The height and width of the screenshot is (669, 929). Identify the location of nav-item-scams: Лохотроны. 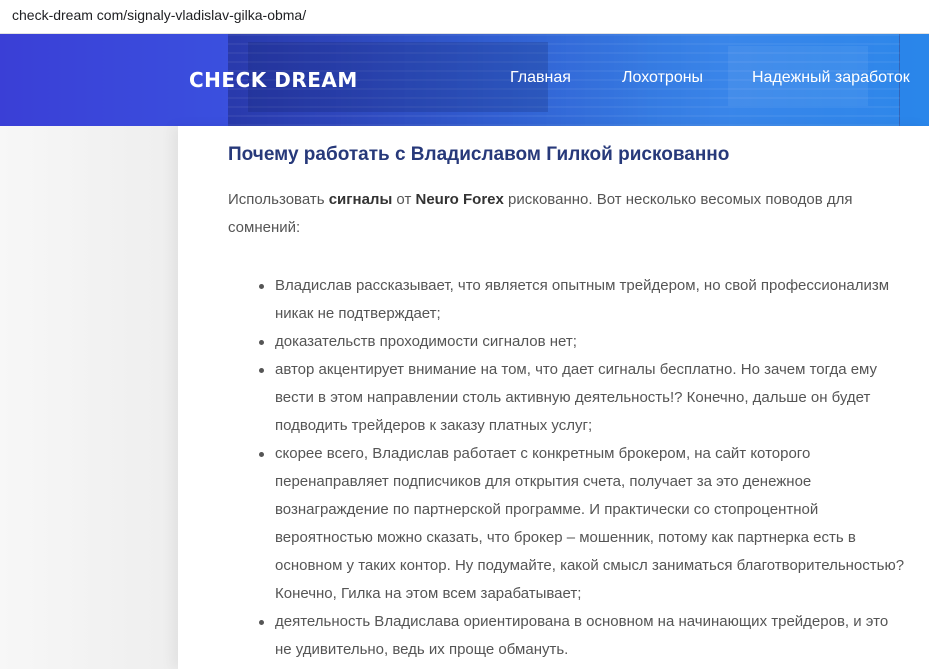
(662, 78).